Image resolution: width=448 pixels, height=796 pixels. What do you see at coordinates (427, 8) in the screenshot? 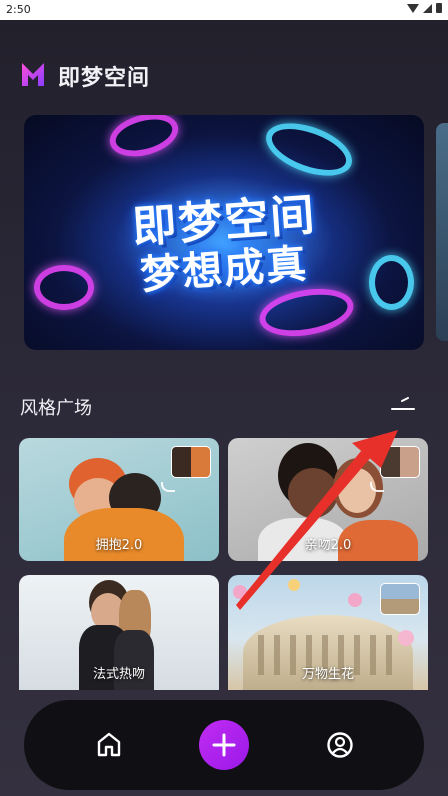
I see `signal-icon` at bounding box center [427, 8].